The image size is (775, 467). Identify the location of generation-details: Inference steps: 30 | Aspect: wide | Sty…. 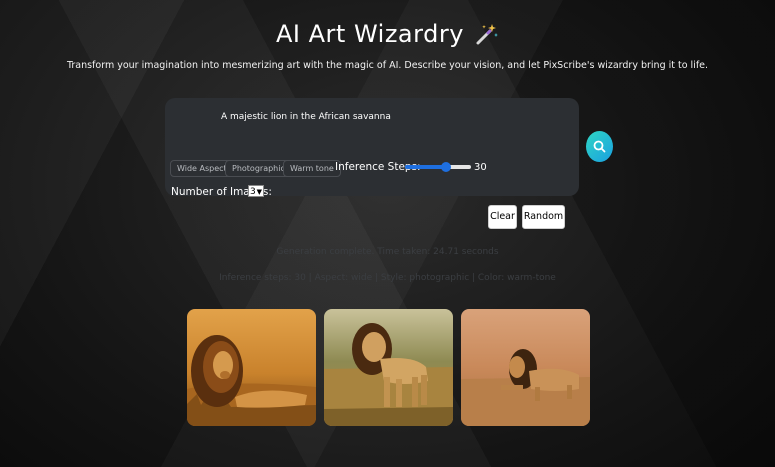
(387, 278).